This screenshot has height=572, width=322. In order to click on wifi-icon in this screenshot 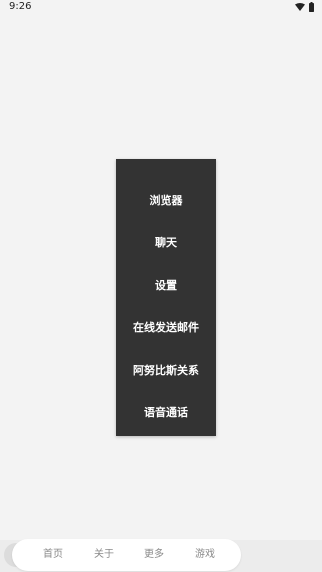, I will do `click(300, 7)`.